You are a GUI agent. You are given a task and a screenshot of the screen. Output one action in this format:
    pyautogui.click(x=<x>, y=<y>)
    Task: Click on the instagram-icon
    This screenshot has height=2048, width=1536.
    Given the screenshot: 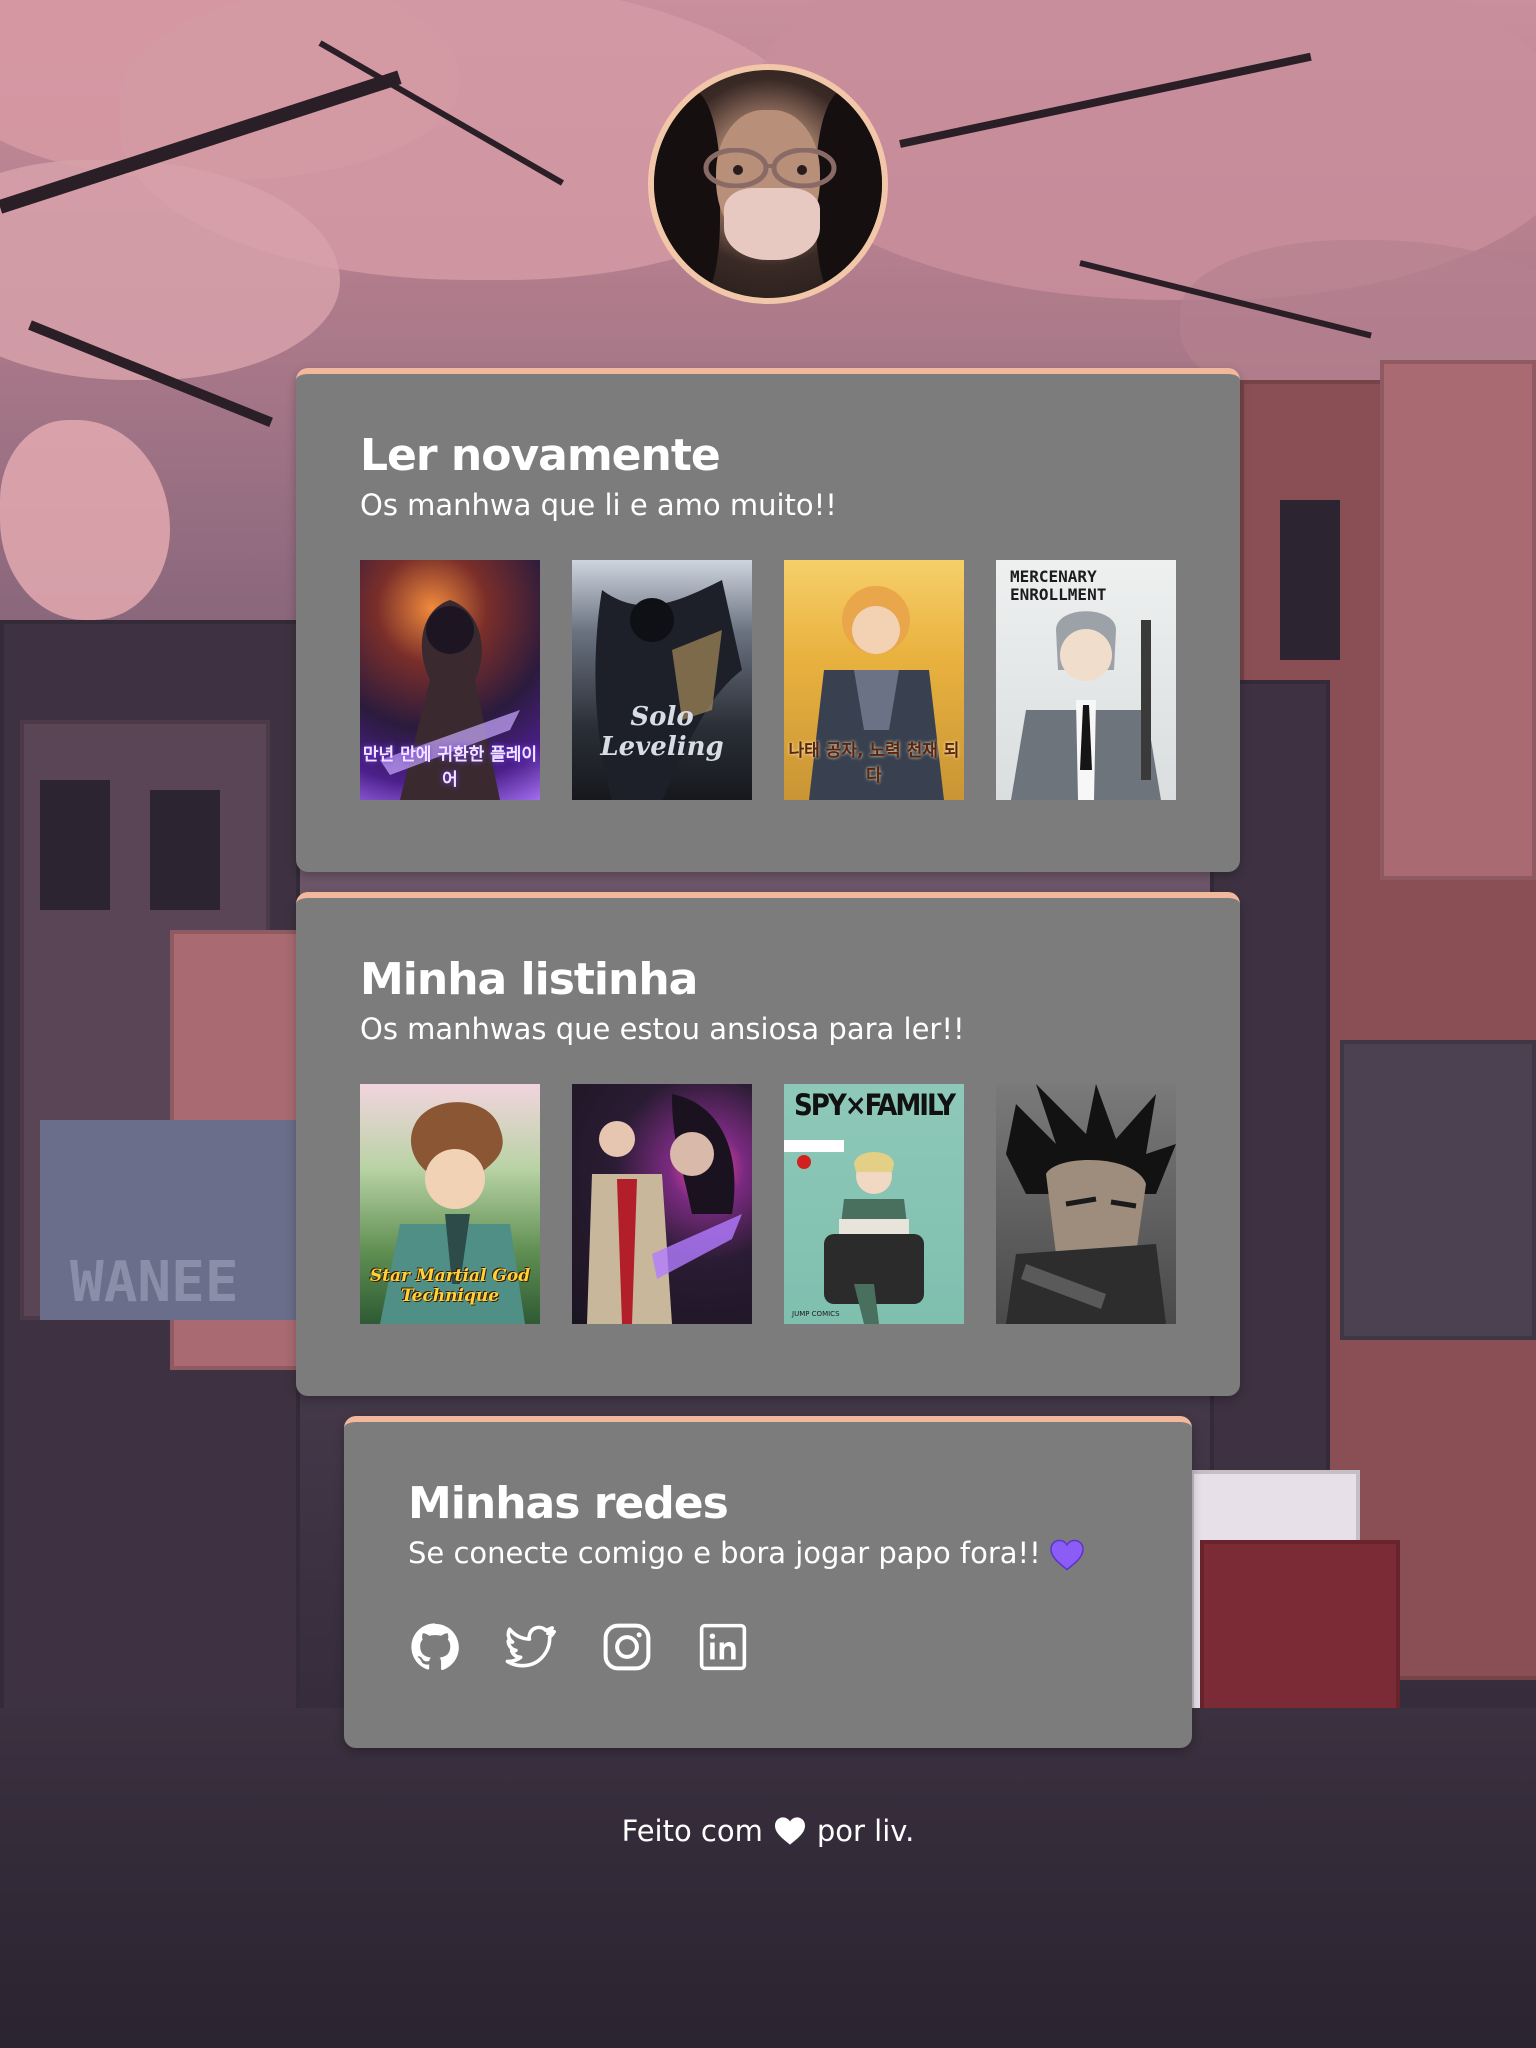 What is the action you would take?
    pyautogui.click(x=627, y=1647)
    